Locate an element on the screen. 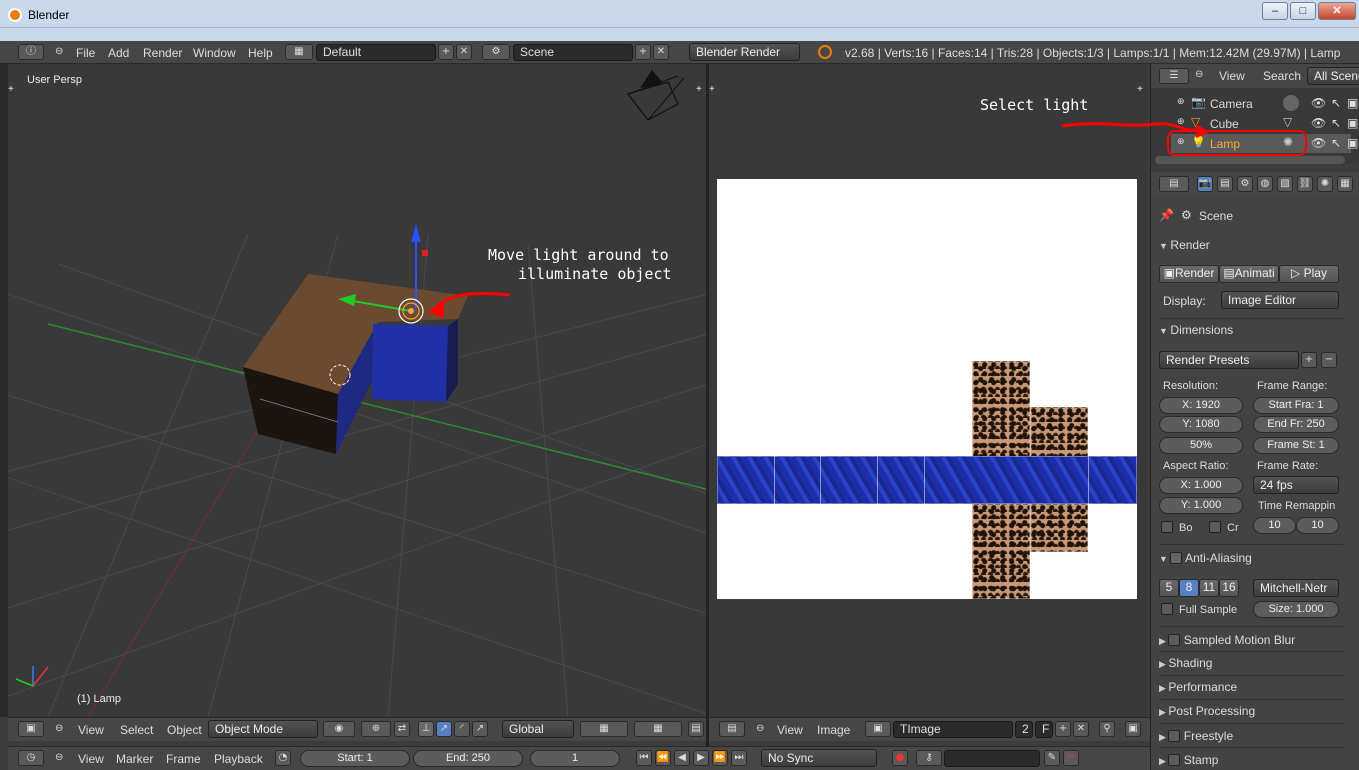  post-processing-panel-header: ▶ Post Processing is located at coordinates (1251, 711).